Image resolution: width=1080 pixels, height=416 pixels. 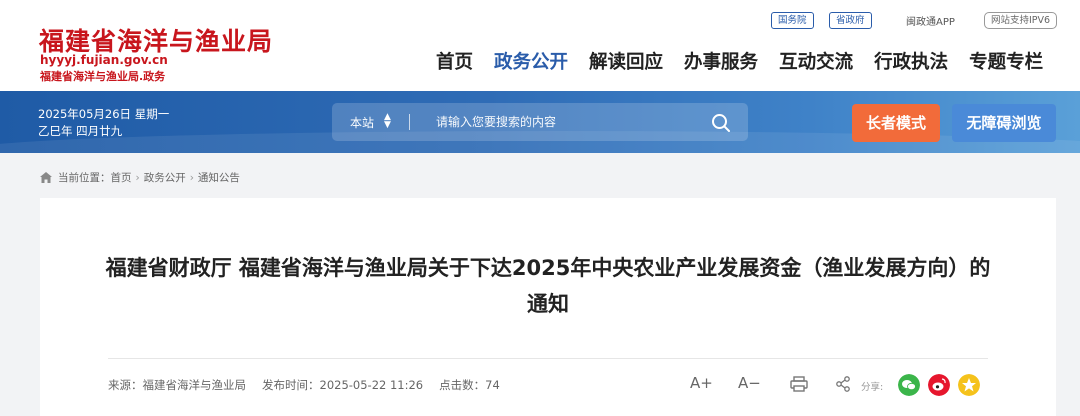 What do you see at coordinates (469, 385) in the screenshot?
I see `article-click-count: 点击数：74` at bounding box center [469, 385].